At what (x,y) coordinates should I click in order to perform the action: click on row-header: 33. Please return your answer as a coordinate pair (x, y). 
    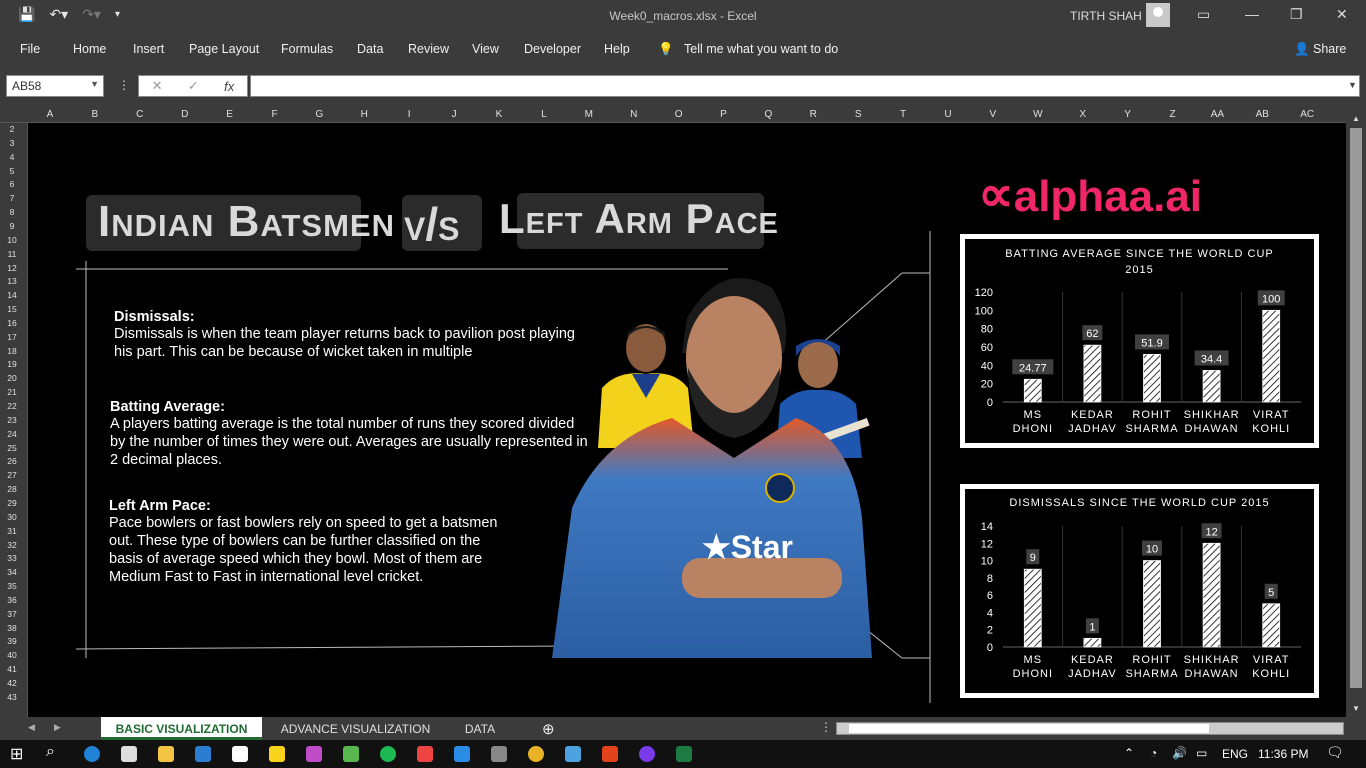
    Looking at the image, I should click on (12, 558).